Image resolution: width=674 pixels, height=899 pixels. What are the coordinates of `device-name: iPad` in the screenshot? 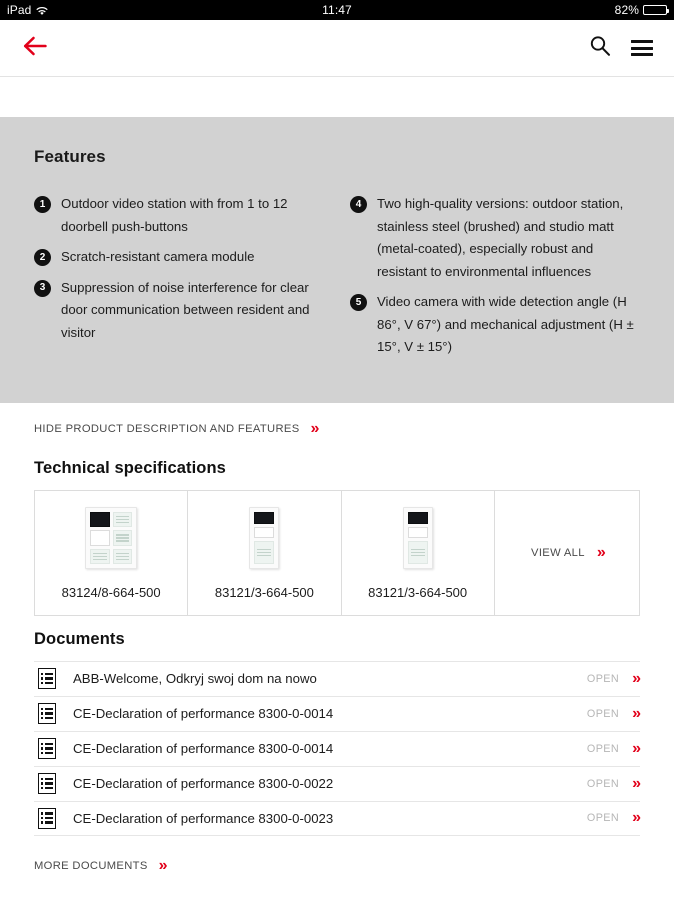 It's located at (19, 10).